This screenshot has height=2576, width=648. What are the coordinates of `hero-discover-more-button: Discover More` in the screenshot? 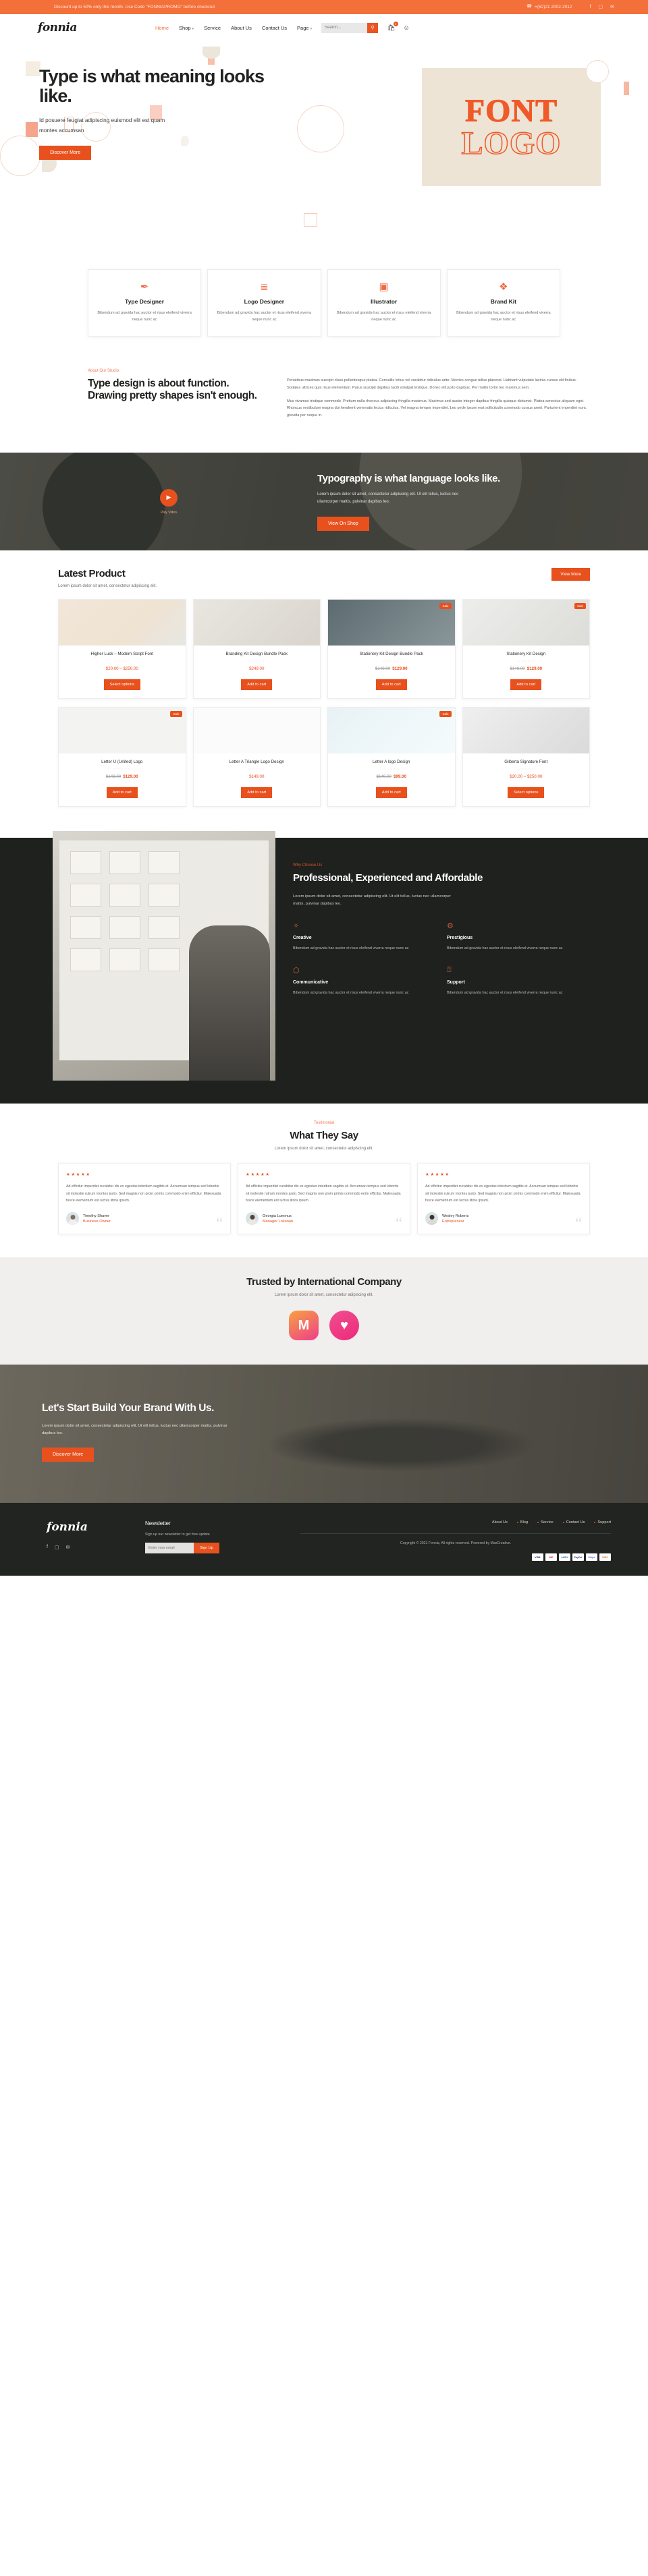 It's located at (65, 152).